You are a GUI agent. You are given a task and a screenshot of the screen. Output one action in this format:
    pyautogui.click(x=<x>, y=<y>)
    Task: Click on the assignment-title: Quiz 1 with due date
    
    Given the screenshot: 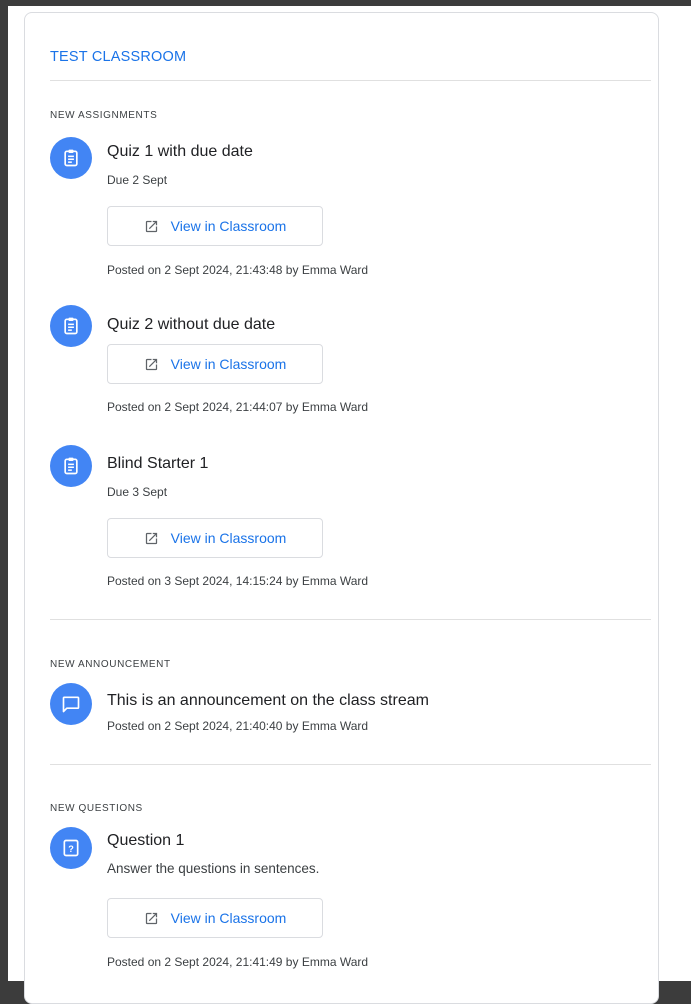 What is the action you would take?
    pyautogui.click(x=180, y=152)
    